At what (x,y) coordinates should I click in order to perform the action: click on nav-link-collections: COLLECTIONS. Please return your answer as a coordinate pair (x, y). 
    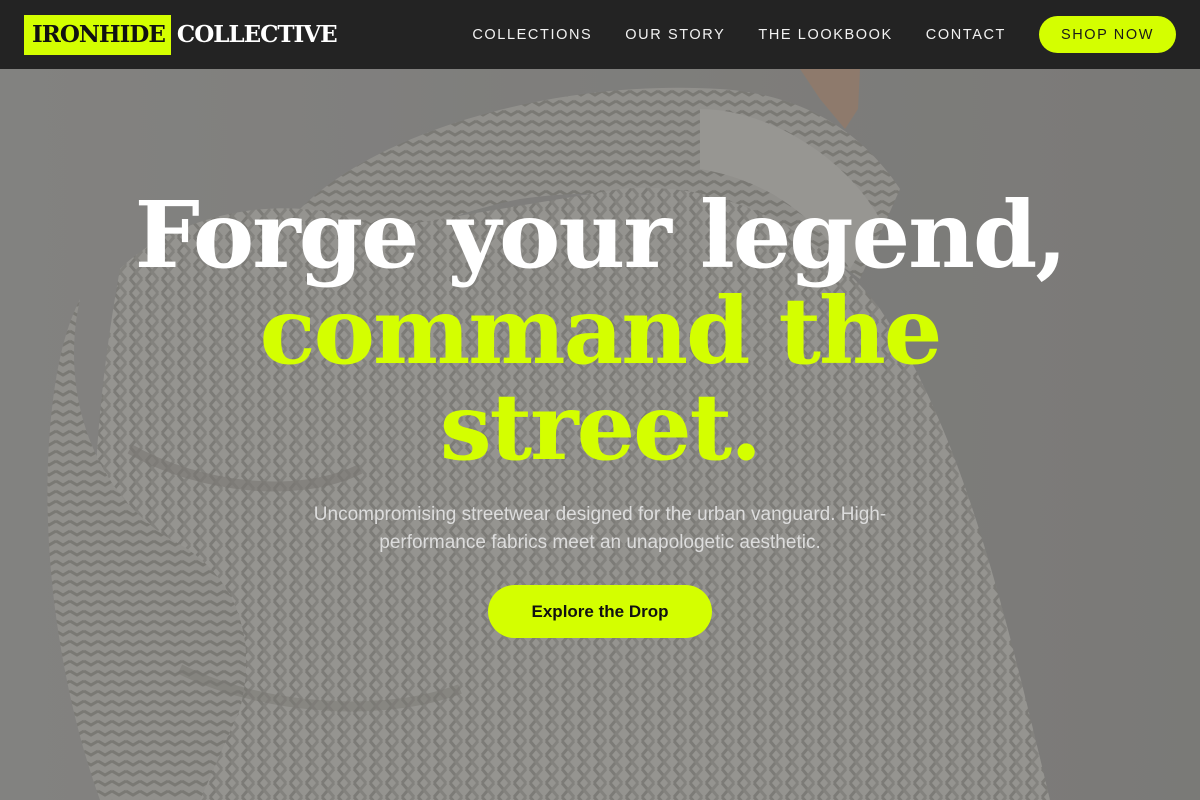
    Looking at the image, I should click on (532, 35).